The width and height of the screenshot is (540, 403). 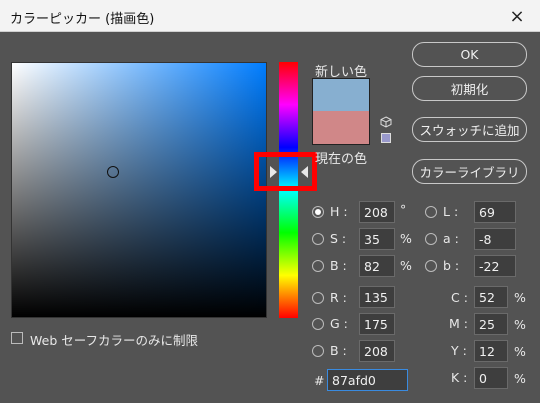 I want to click on k-label: K :, so click(x=459, y=377).